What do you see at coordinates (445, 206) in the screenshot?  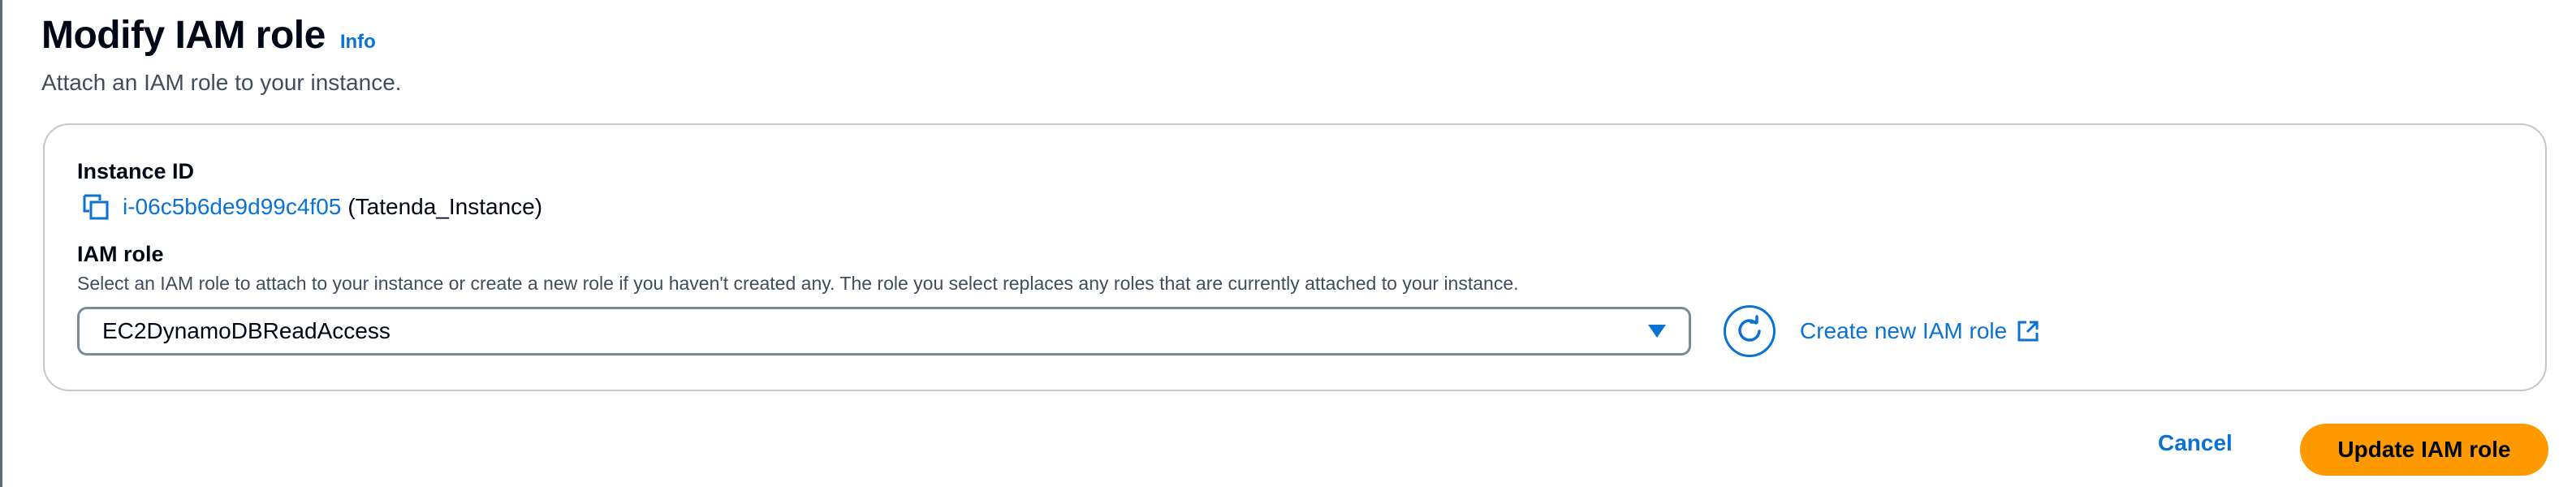 I see `instance-name: (Tatenda_Instance)` at bounding box center [445, 206].